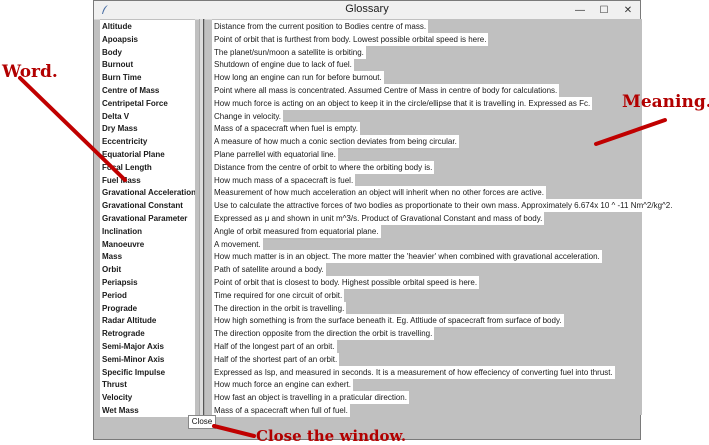 This screenshot has width=709, height=445. Describe the element at coordinates (147, 295) in the screenshot. I see `term-label: Period` at that location.